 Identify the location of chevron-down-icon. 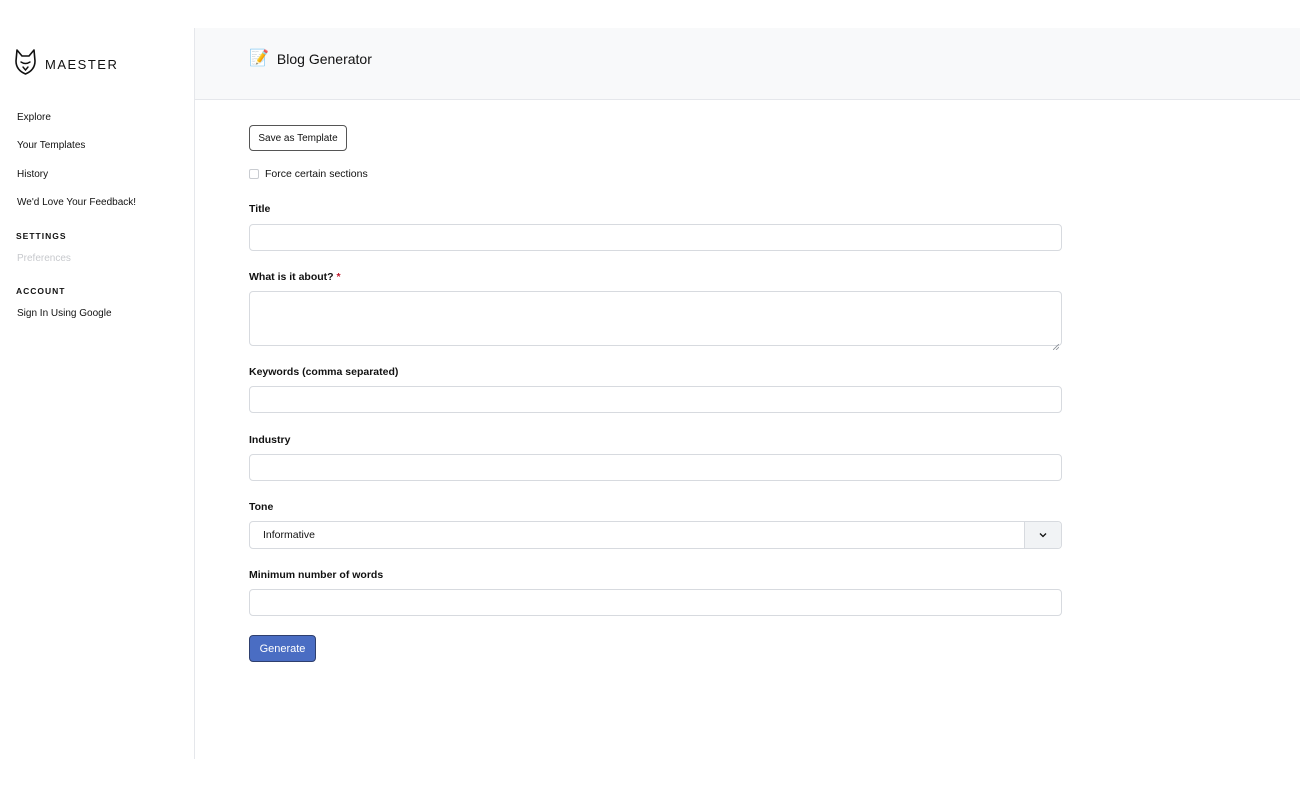
(1042, 535).